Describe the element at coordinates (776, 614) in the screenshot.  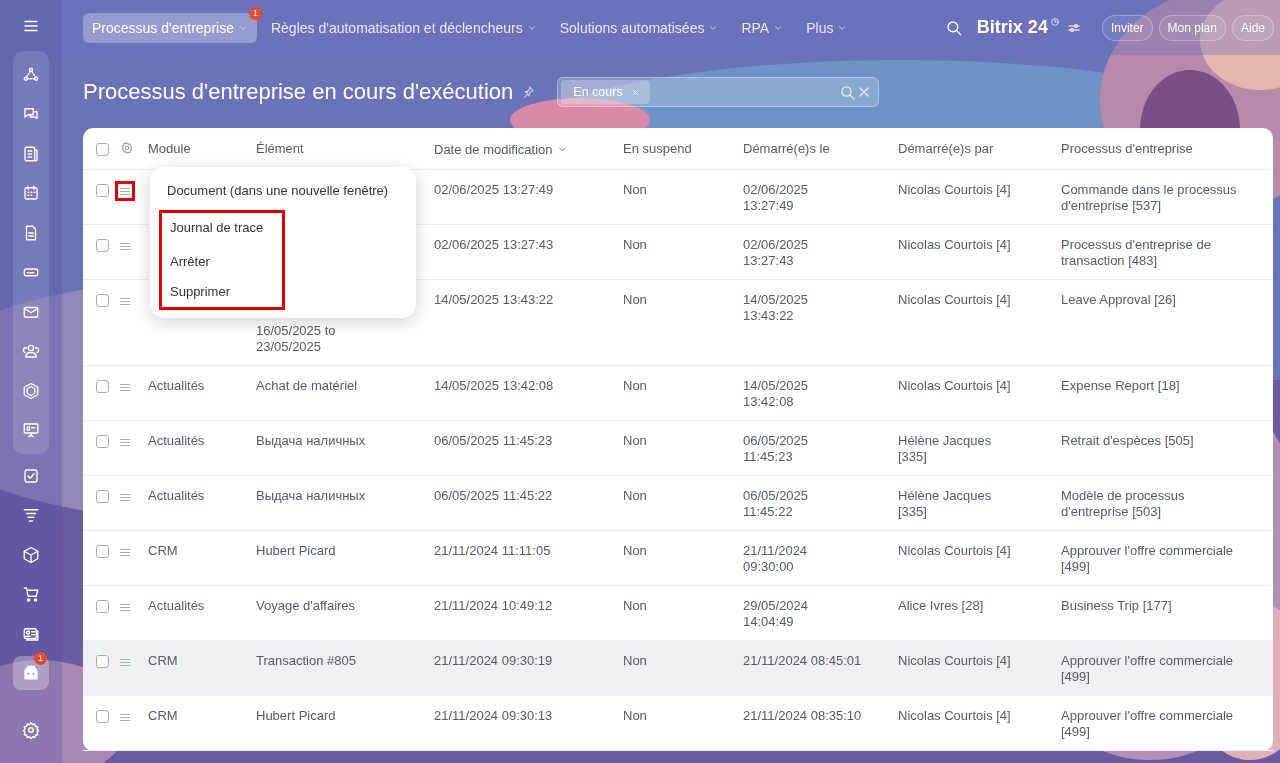
I see `table-cell-text: 29/05/2024 14:04:49` at that location.